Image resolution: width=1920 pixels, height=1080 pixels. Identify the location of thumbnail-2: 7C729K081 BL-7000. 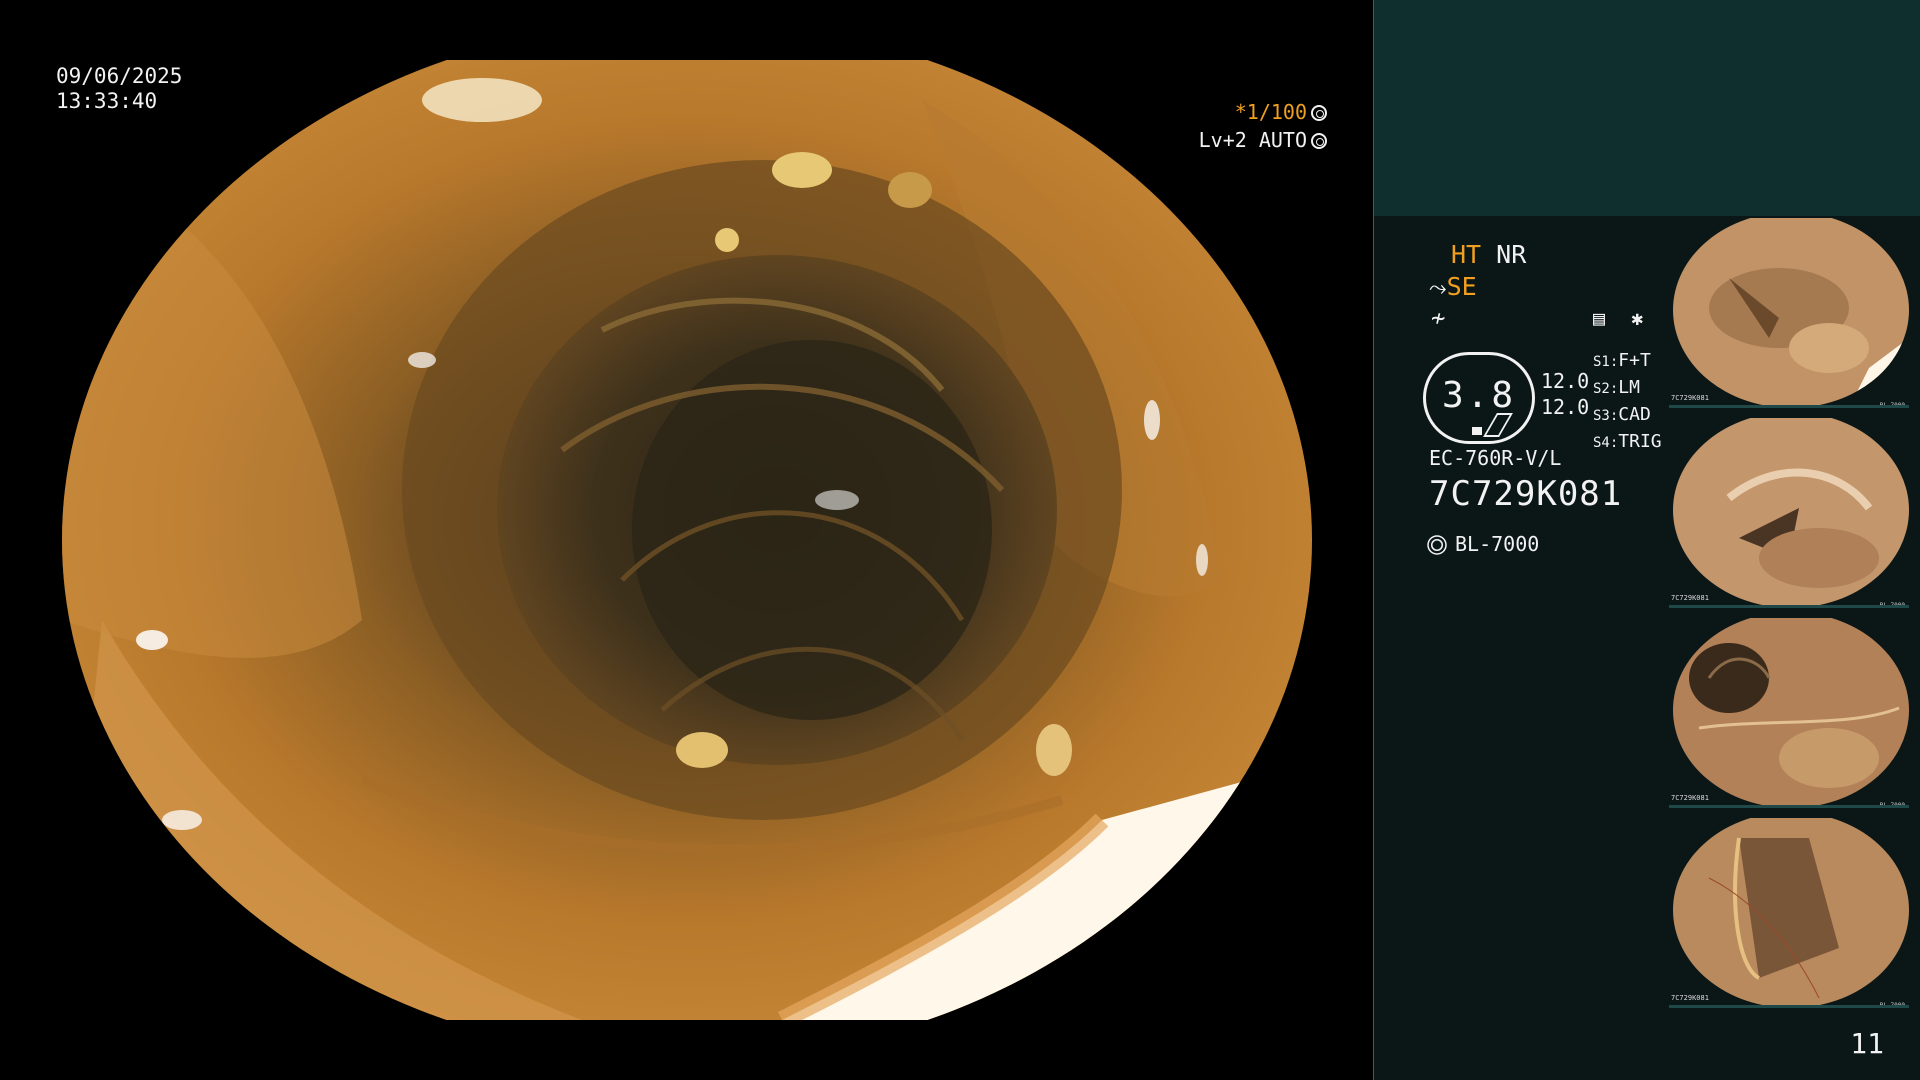
(1789, 513).